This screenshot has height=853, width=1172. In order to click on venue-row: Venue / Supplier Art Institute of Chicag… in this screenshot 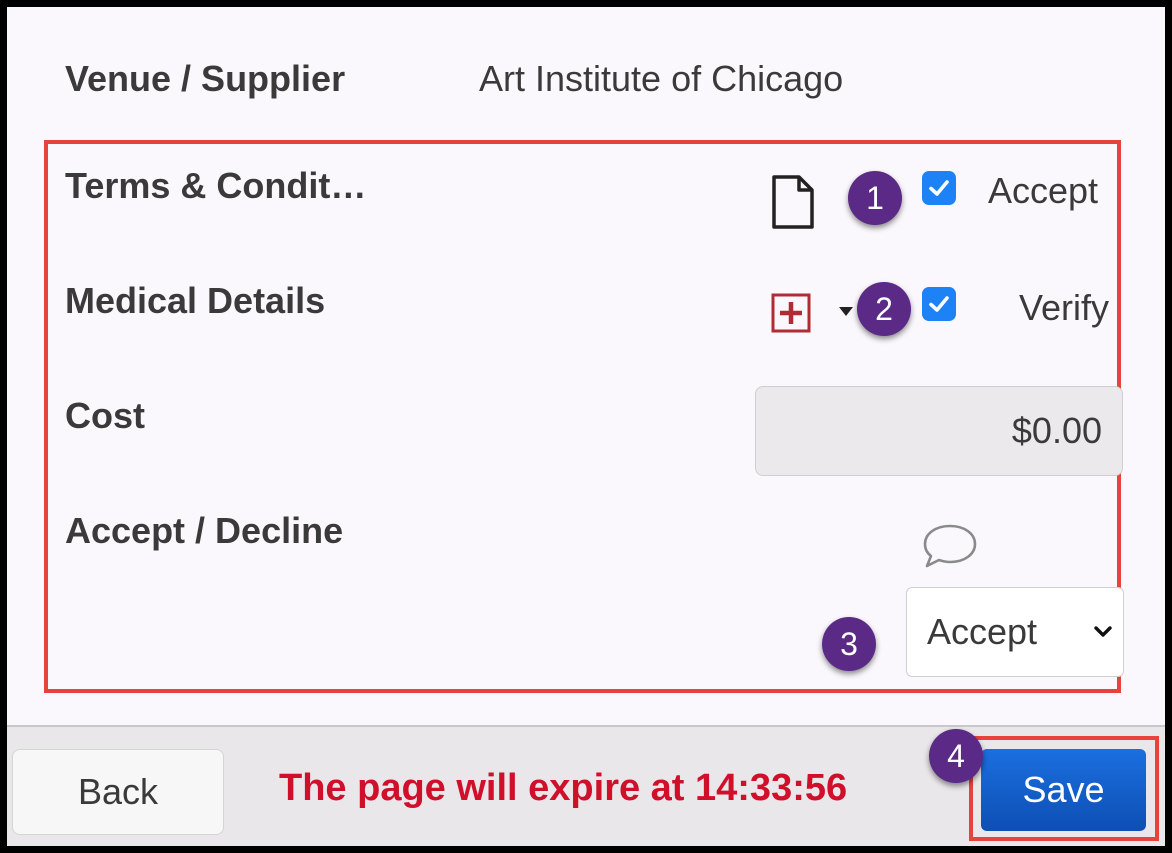, I will do `click(454, 79)`.